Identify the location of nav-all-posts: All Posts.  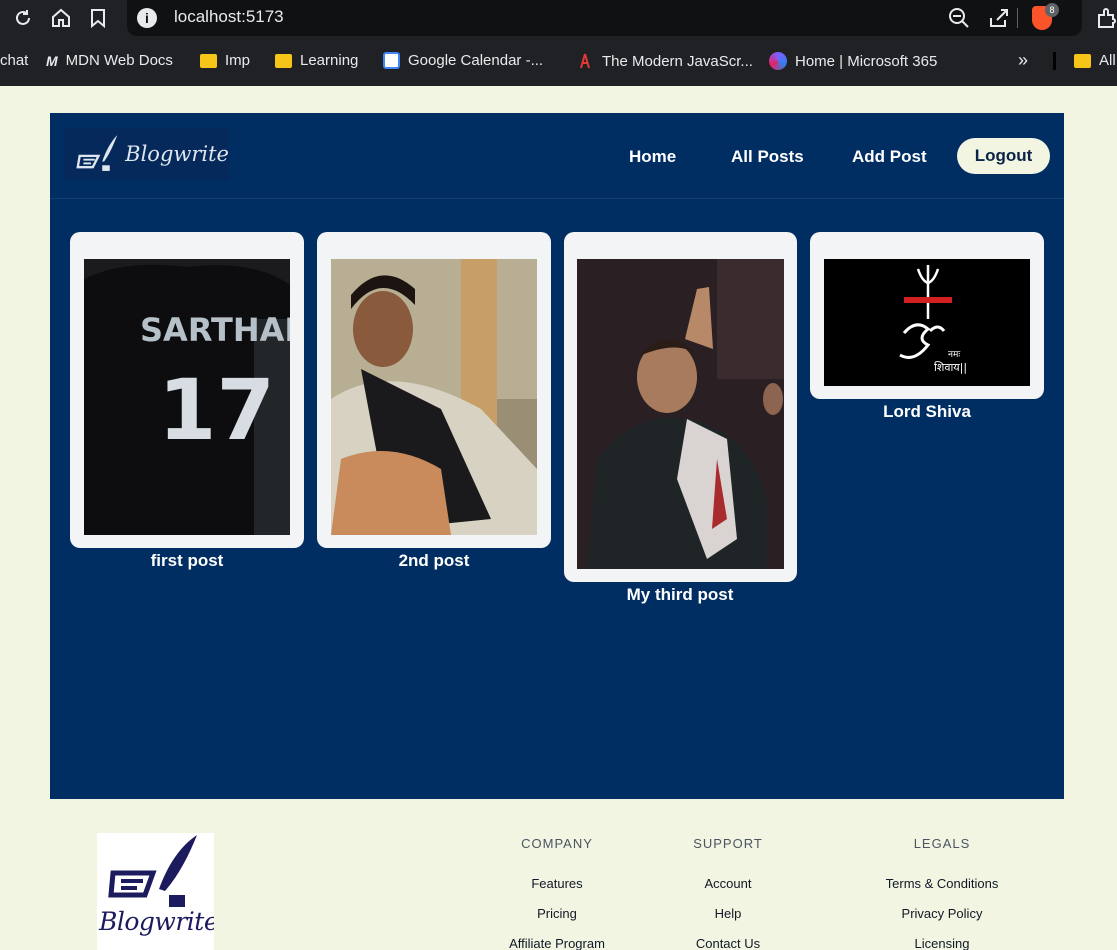
(767, 157).